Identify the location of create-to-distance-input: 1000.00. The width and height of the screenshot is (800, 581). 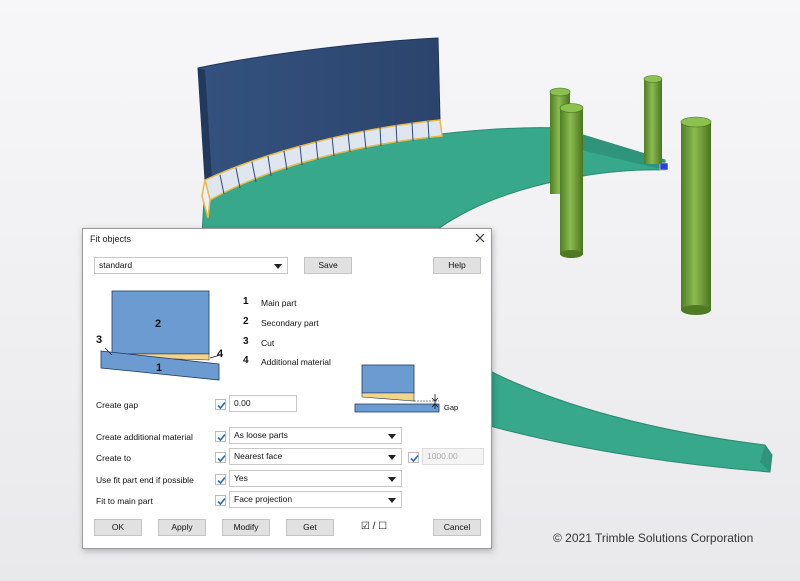
(453, 456).